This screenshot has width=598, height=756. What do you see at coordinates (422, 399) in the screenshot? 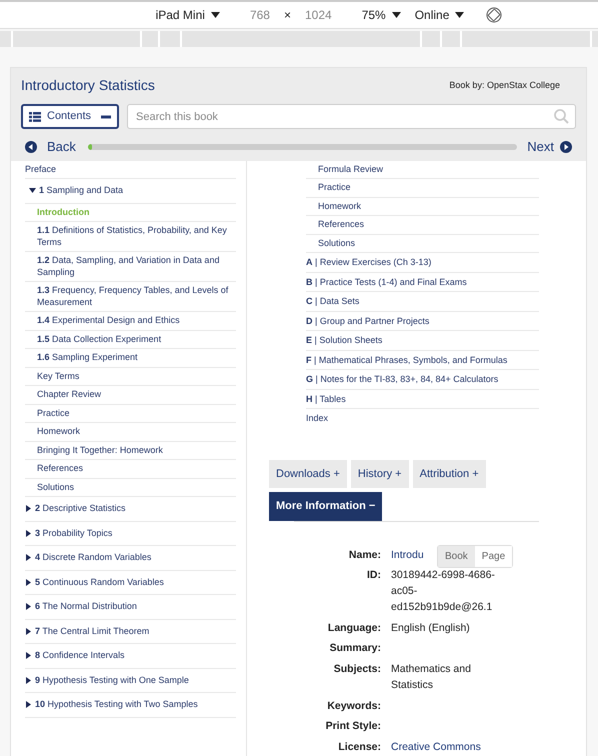
I see `toc-link: H | Tables` at bounding box center [422, 399].